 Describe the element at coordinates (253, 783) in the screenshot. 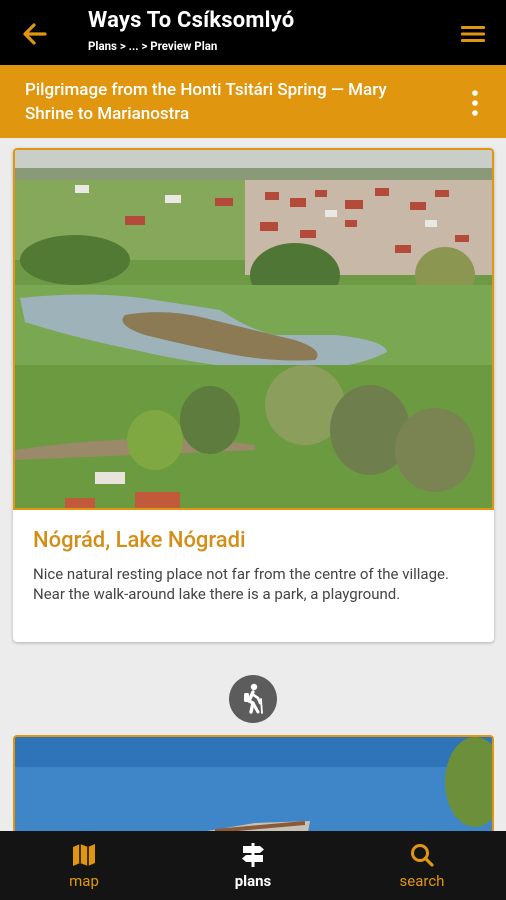

I see `next-waypoint-card` at that location.